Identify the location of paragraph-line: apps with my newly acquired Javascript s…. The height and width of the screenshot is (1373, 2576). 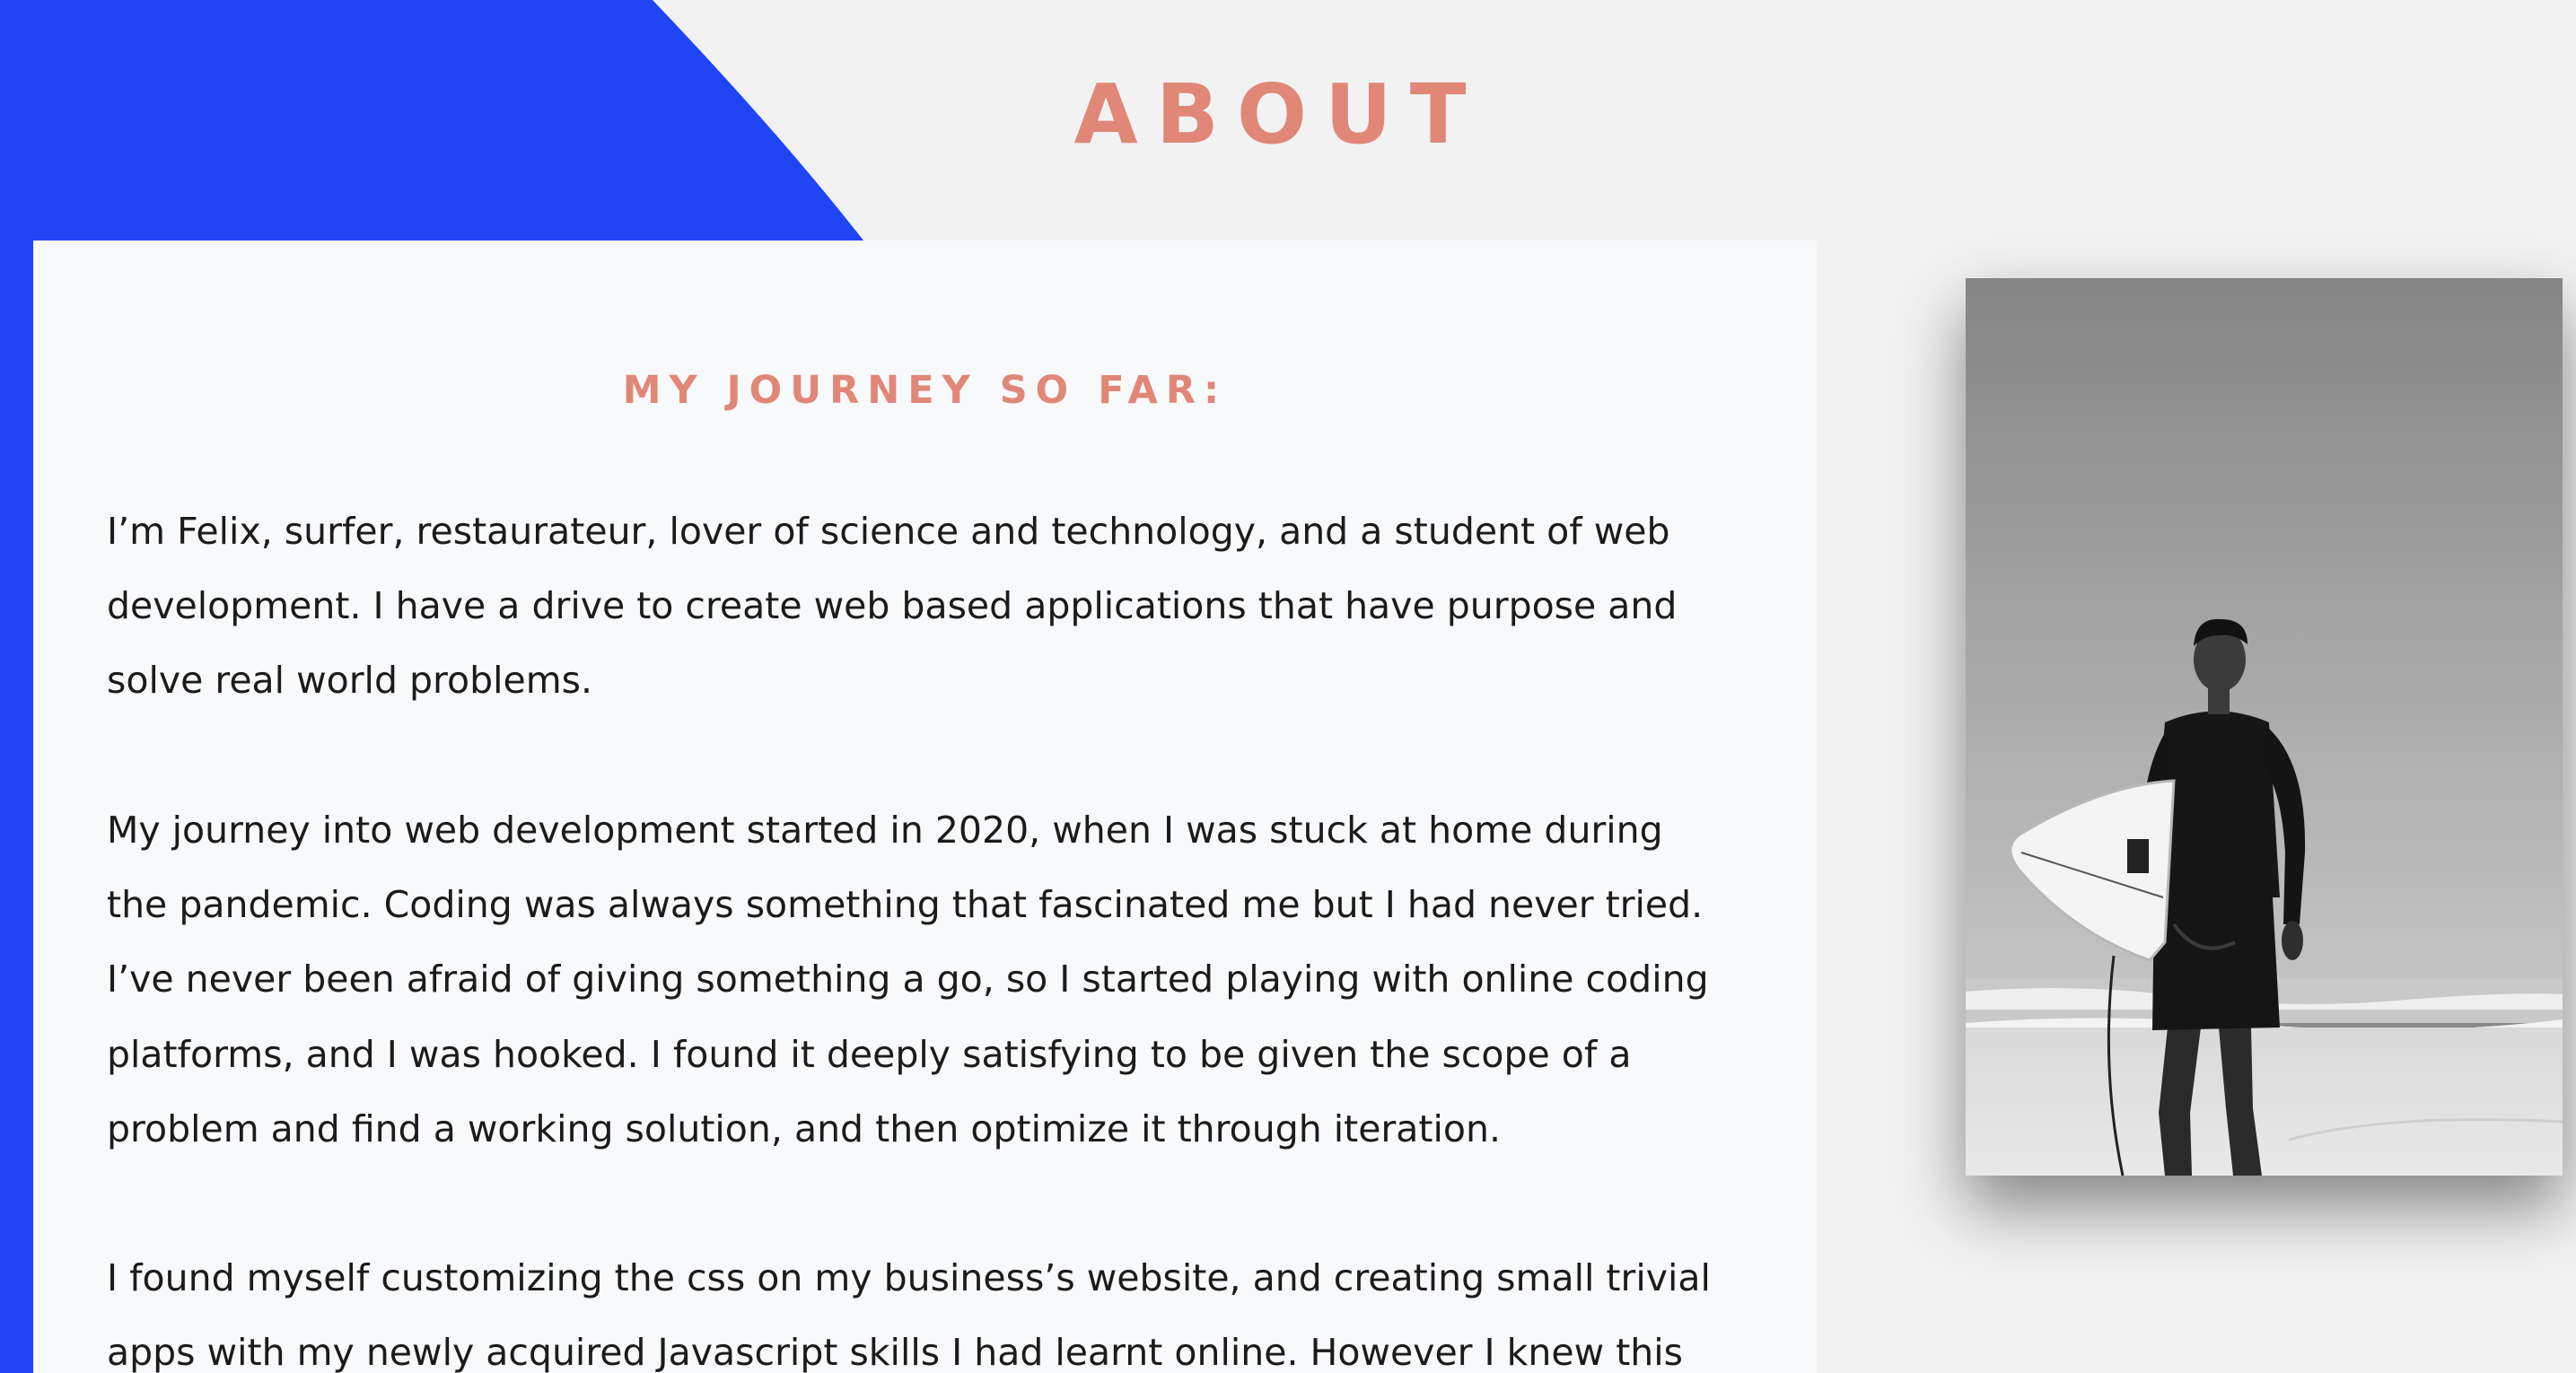
(895, 1352).